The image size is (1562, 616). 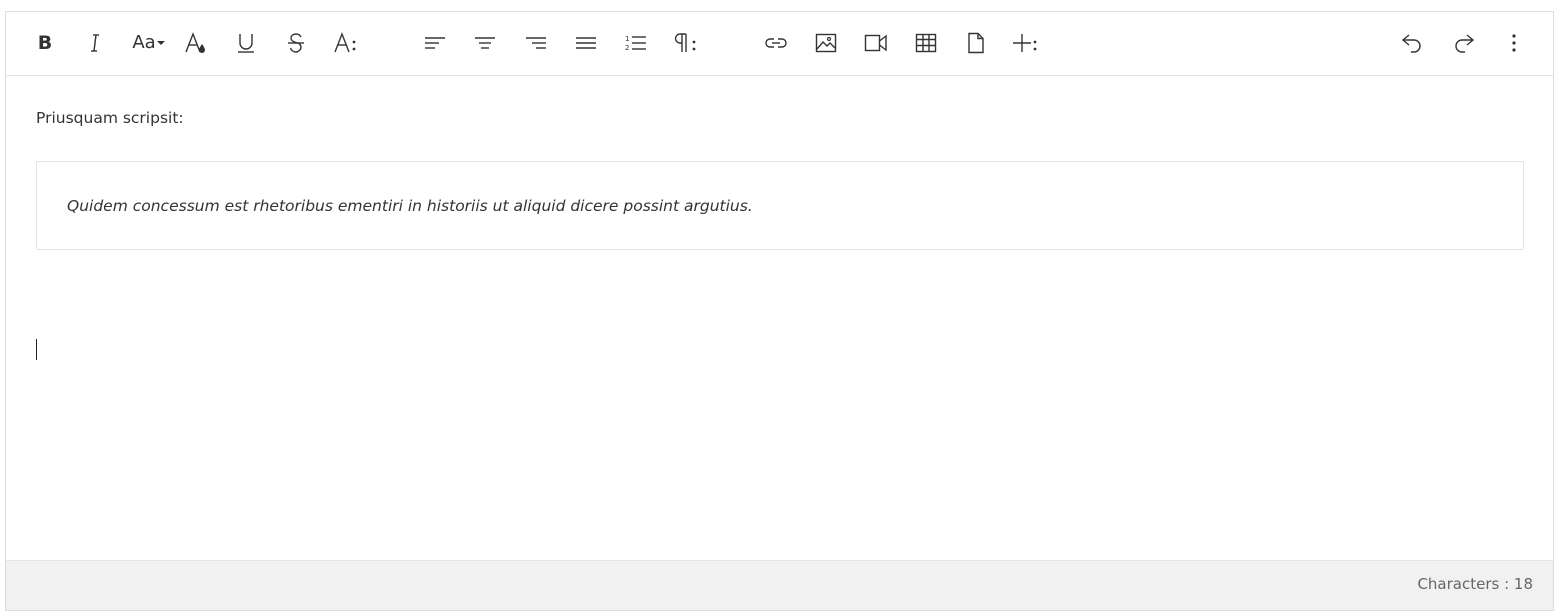 I want to click on undo-button, so click(x=1412, y=43).